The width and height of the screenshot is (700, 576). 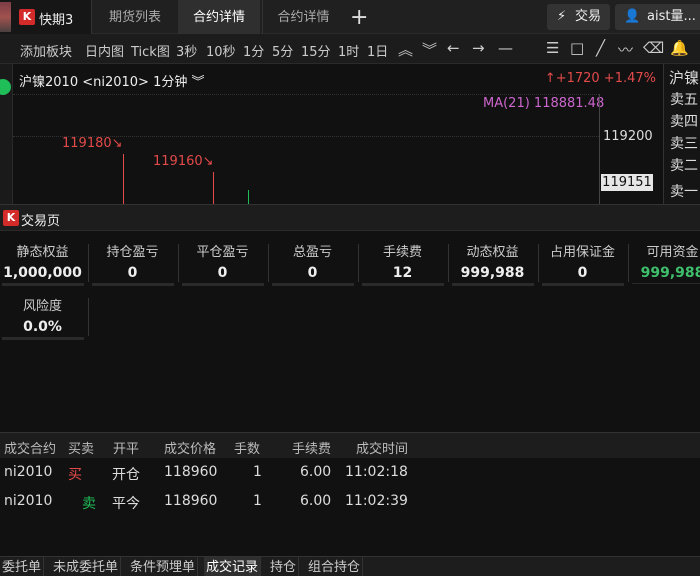 I want to click on period-5m-button: 5分, so click(x=282, y=50).